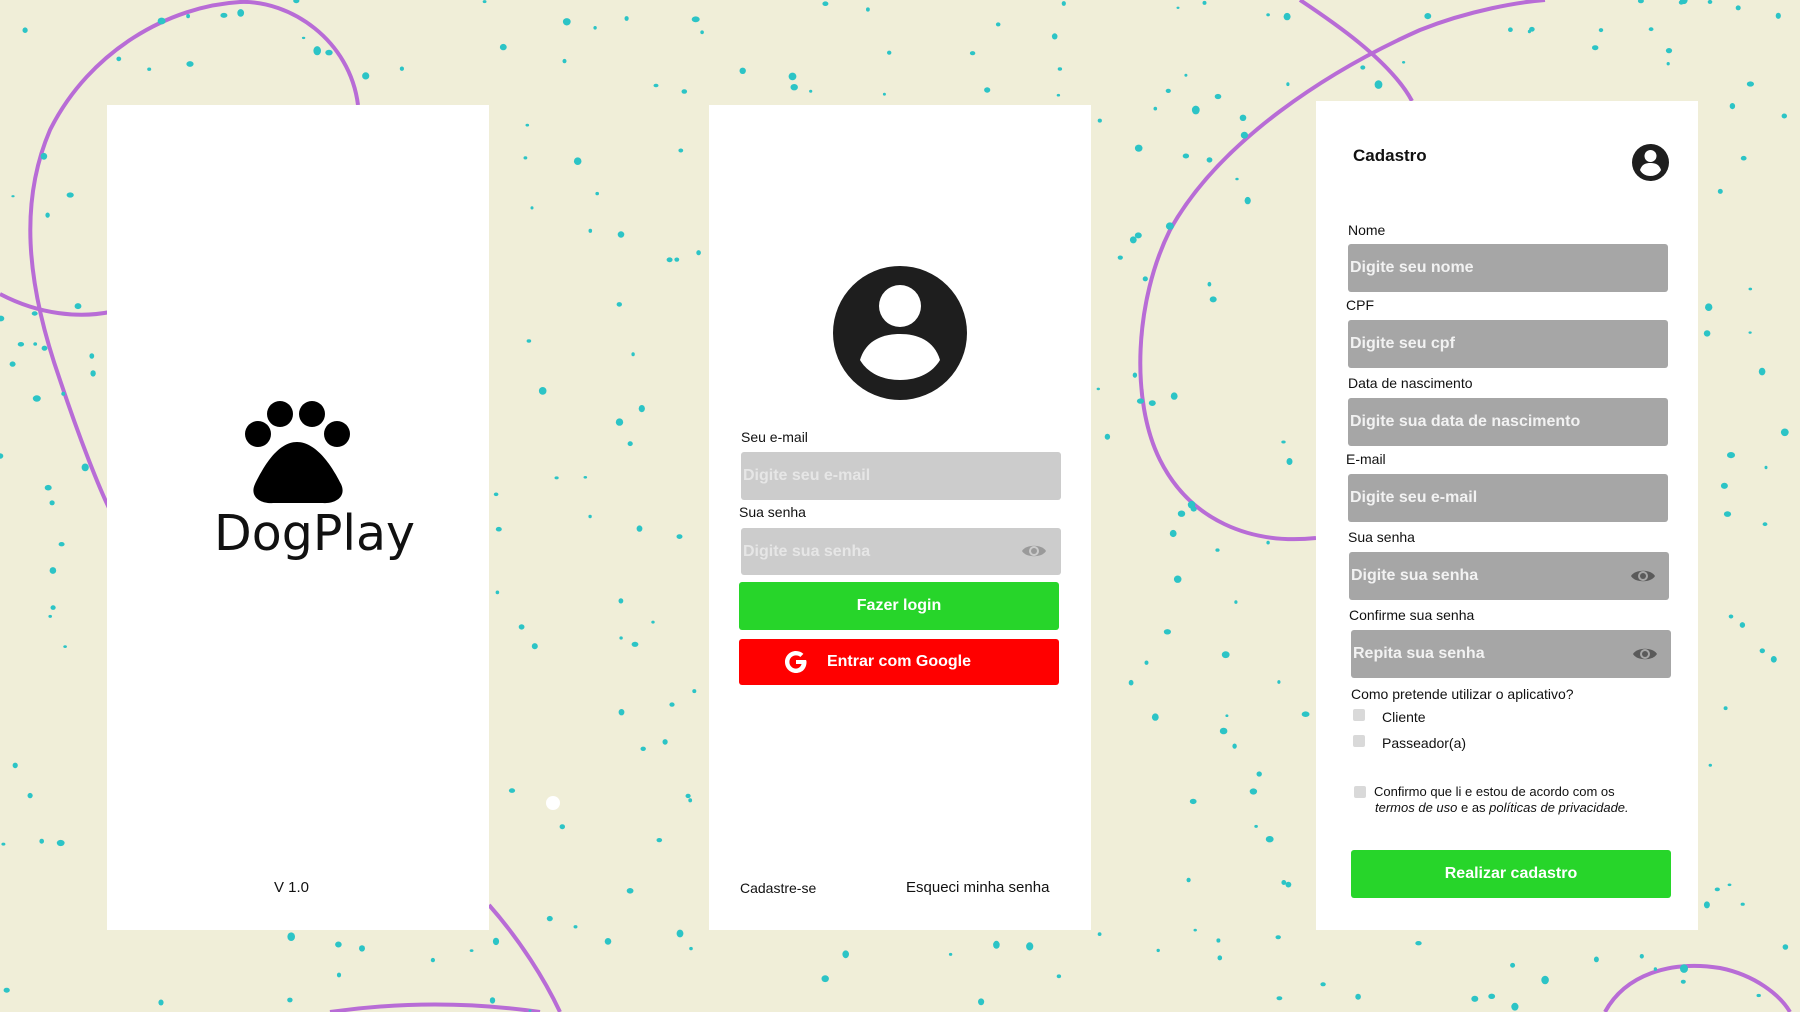  Describe the element at coordinates (1462, 694) in the screenshot. I see `usage-question: Como pretende utilizar o aplicativo?` at that location.